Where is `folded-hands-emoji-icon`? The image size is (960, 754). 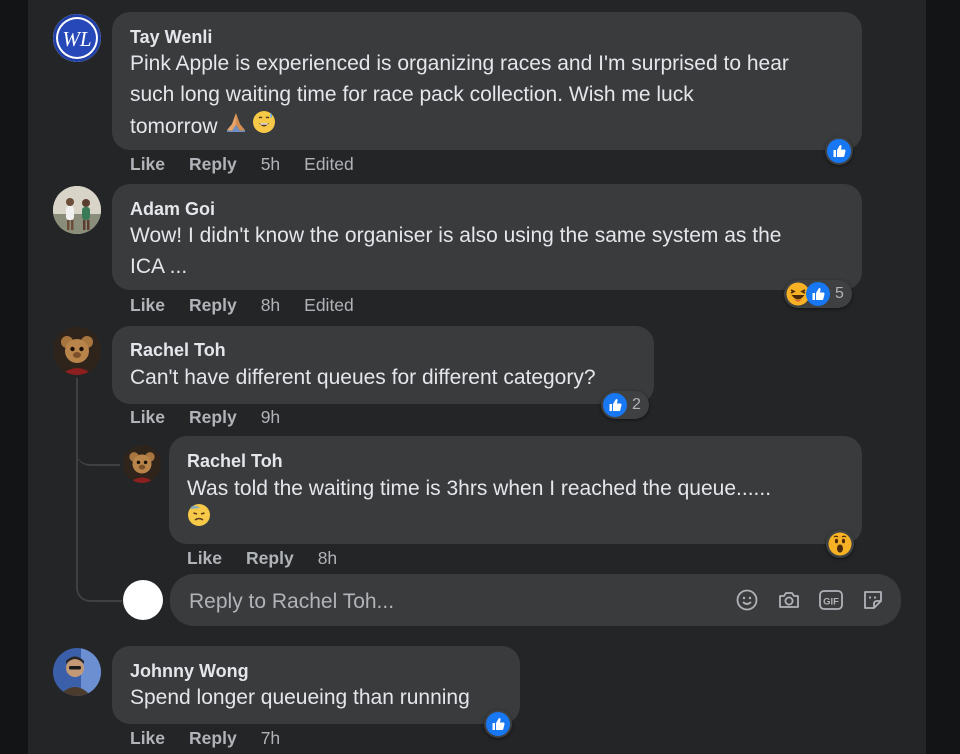
folded-hands-emoji-icon is located at coordinates (236, 126).